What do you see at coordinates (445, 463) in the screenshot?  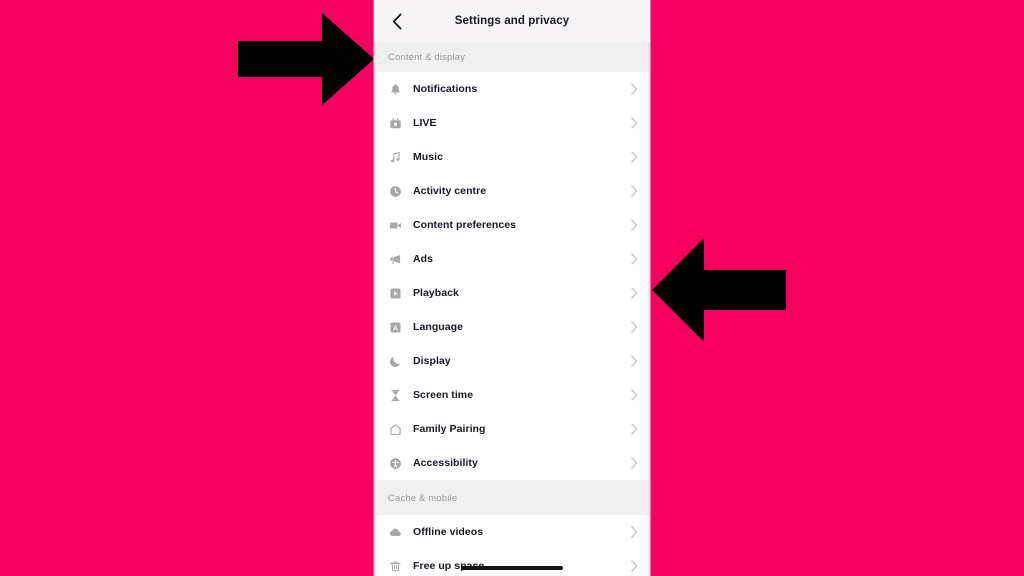 I see `list-item-label: Accessibility` at bounding box center [445, 463].